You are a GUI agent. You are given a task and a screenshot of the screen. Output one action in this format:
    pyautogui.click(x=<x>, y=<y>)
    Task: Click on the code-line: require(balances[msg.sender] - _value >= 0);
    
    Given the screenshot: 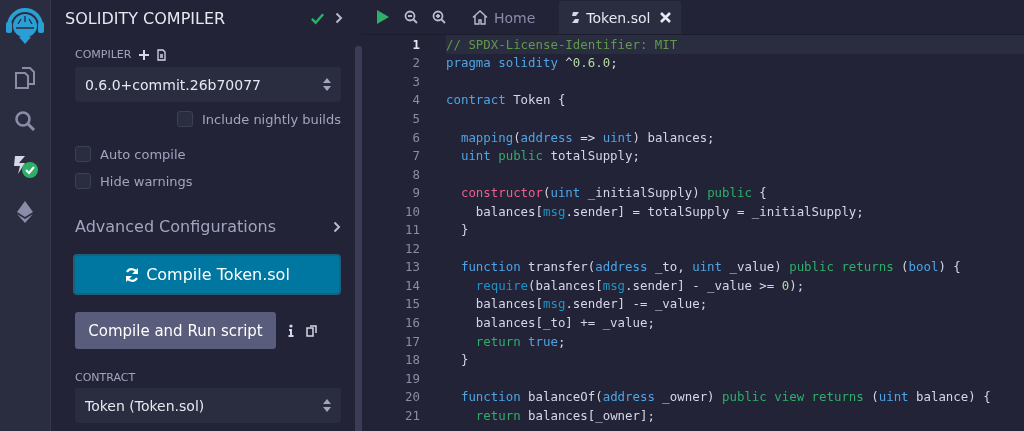 What is the action you would take?
    pyautogui.click(x=640, y=285)
    